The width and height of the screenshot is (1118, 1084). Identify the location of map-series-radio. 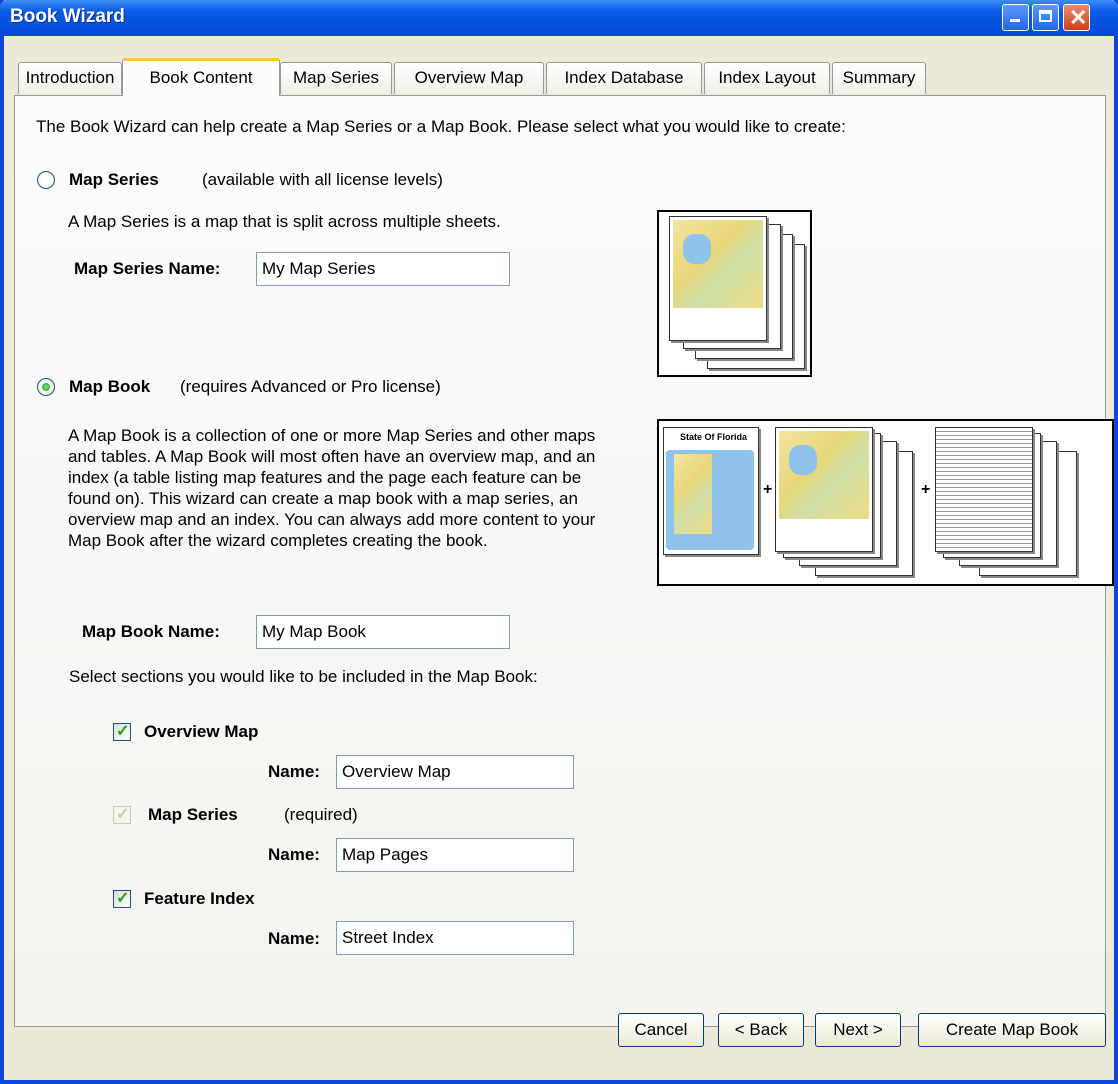
(46, 180).